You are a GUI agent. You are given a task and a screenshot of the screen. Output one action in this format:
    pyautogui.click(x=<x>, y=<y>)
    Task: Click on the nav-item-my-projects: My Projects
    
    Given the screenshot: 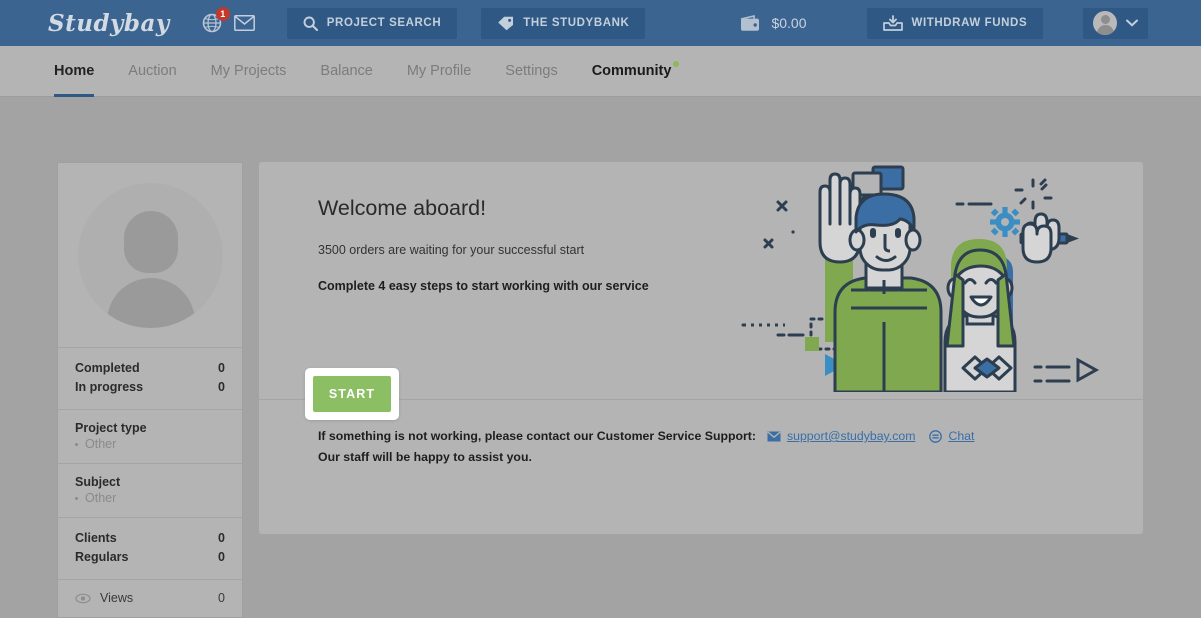 What is the action you would take?
    pyautogui.click(x=249, y=71)
    